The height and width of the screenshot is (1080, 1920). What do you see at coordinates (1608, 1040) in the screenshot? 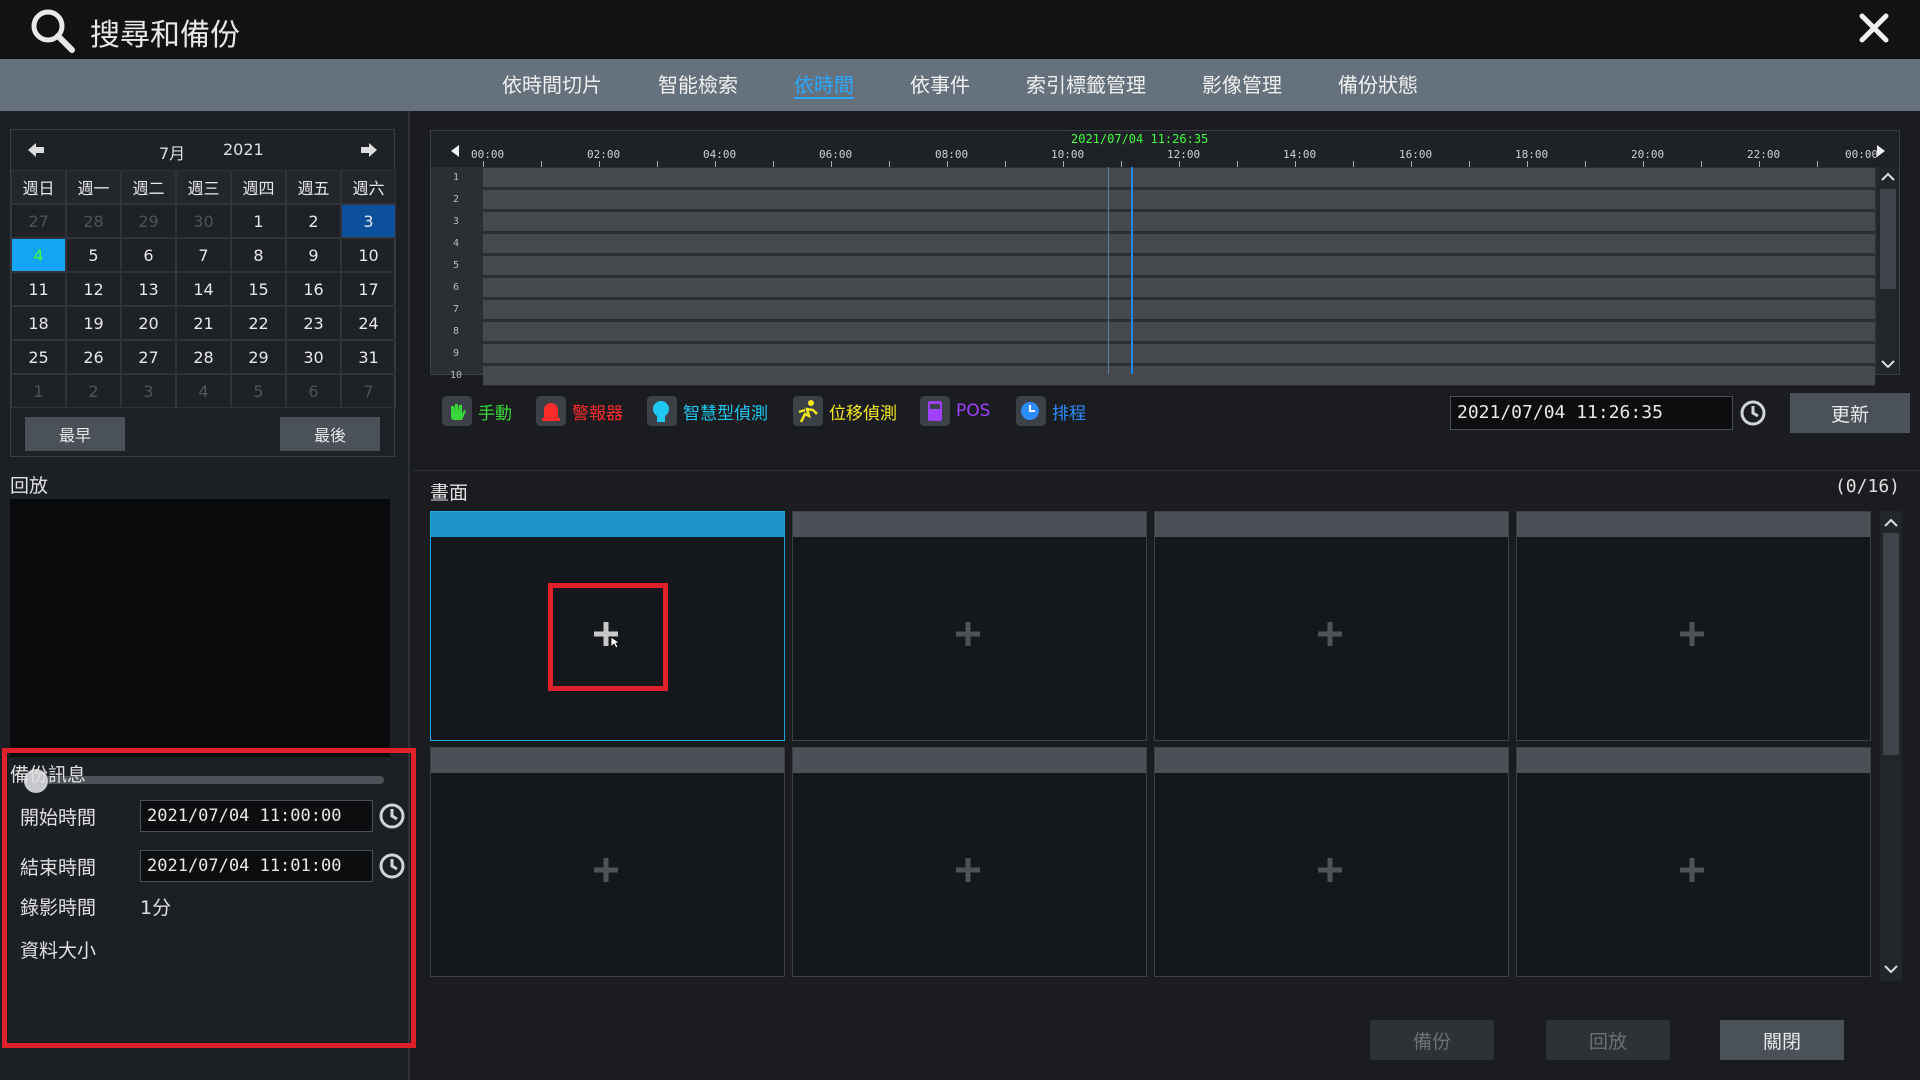
I see `playback-button: 回放` at bounding box center [1608, 1040].